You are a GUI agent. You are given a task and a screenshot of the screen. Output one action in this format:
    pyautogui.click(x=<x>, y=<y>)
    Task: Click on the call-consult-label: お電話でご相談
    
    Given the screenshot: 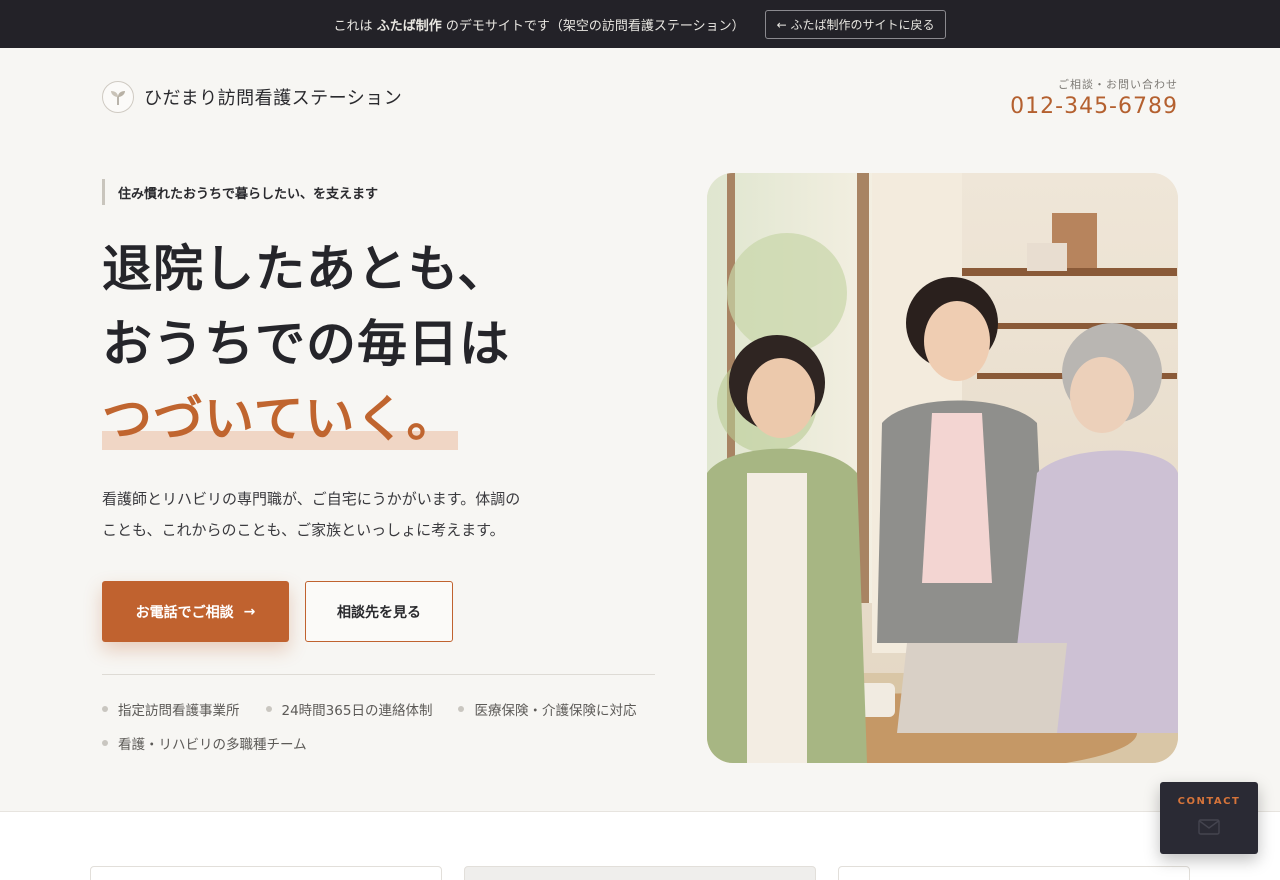 What is the action you would take?
    pyautogui.click(x=184, y=612)
    